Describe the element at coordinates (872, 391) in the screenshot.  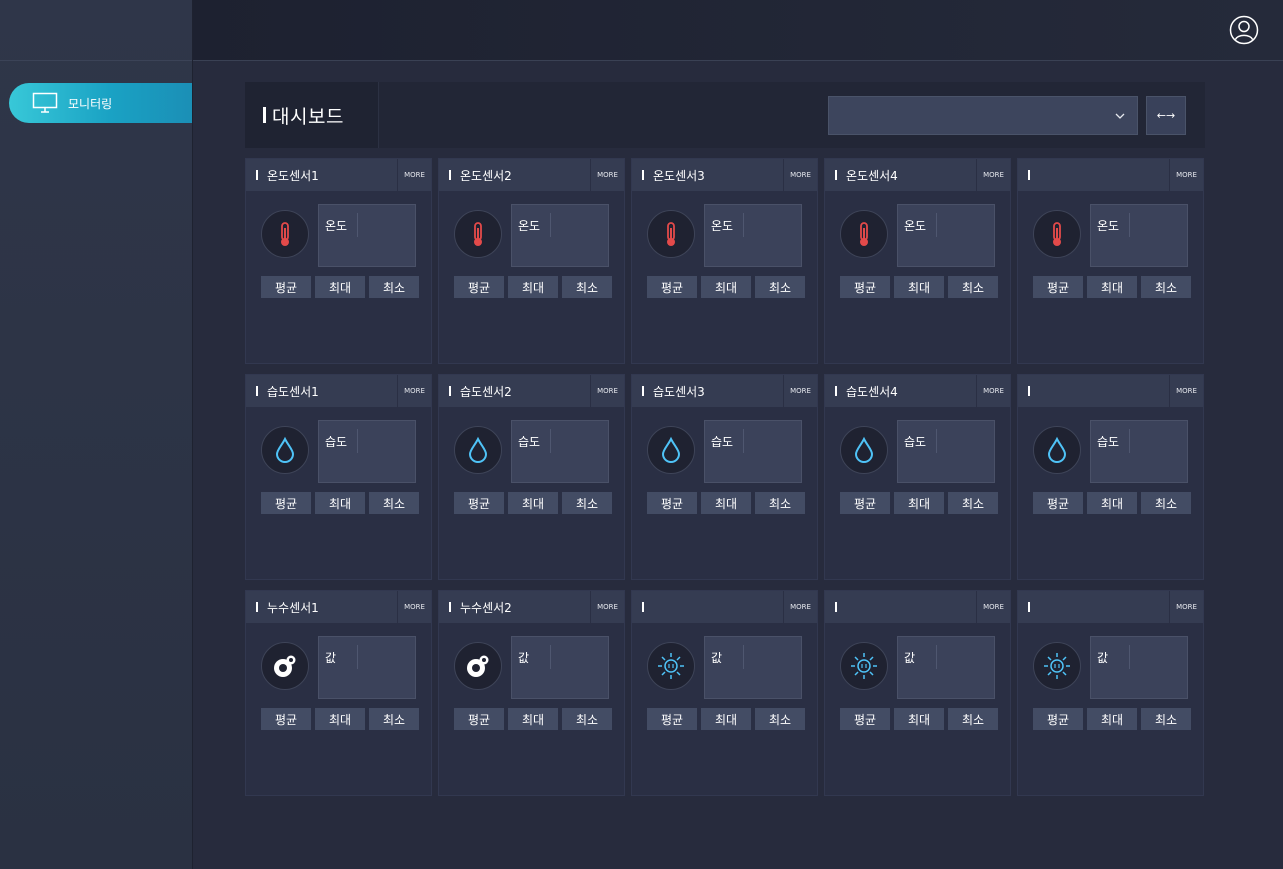
I see `card-title: 습도센서4` at that location.